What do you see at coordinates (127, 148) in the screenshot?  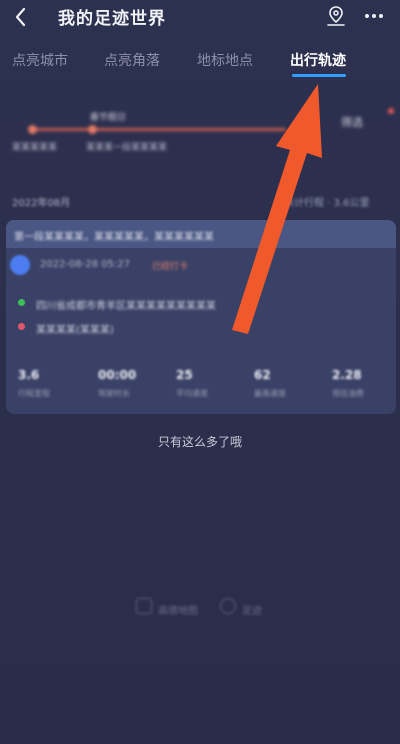 I see `timeline-label-mid: 某某某一段某某某某` at bounding box center [127, 148].